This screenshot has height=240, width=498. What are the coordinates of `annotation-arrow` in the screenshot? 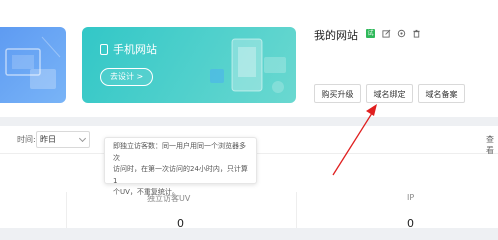 It's located at (354, 140).